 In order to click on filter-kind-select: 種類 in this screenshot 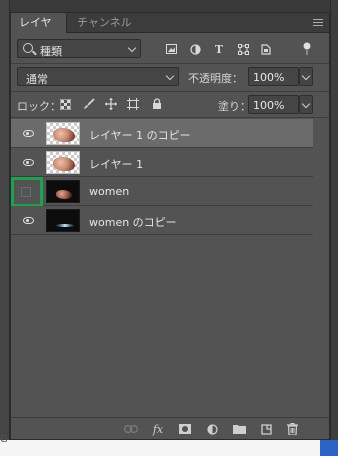, I will do `click(79, 48)`.